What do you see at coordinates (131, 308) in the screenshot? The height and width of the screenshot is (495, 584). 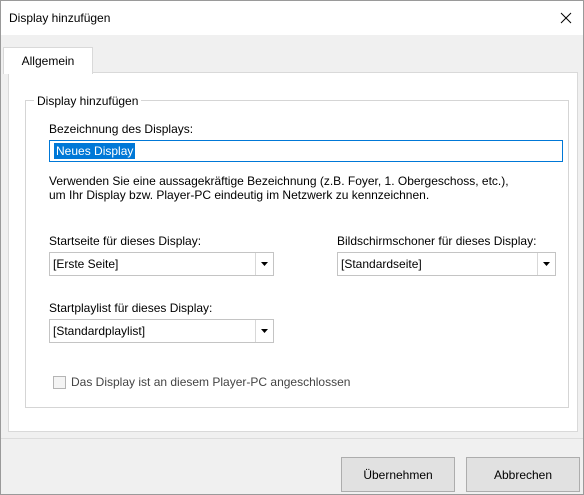 I see `playlist-label: Startplaylist für dieses Display:` at bounding box center [131, 308].